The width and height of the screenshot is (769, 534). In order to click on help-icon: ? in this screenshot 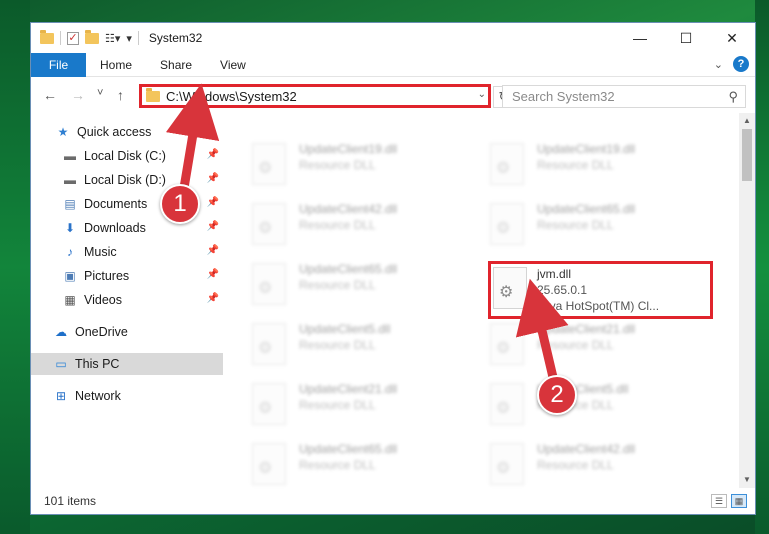, I will do `click(741, 64)`.